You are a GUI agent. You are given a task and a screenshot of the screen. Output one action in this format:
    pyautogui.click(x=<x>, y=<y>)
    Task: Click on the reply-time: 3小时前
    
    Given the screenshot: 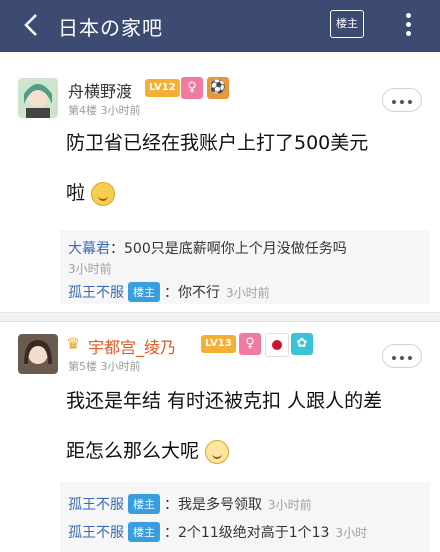 What is the action you would take?
    pyautogui.click(x=90, y=269)
    